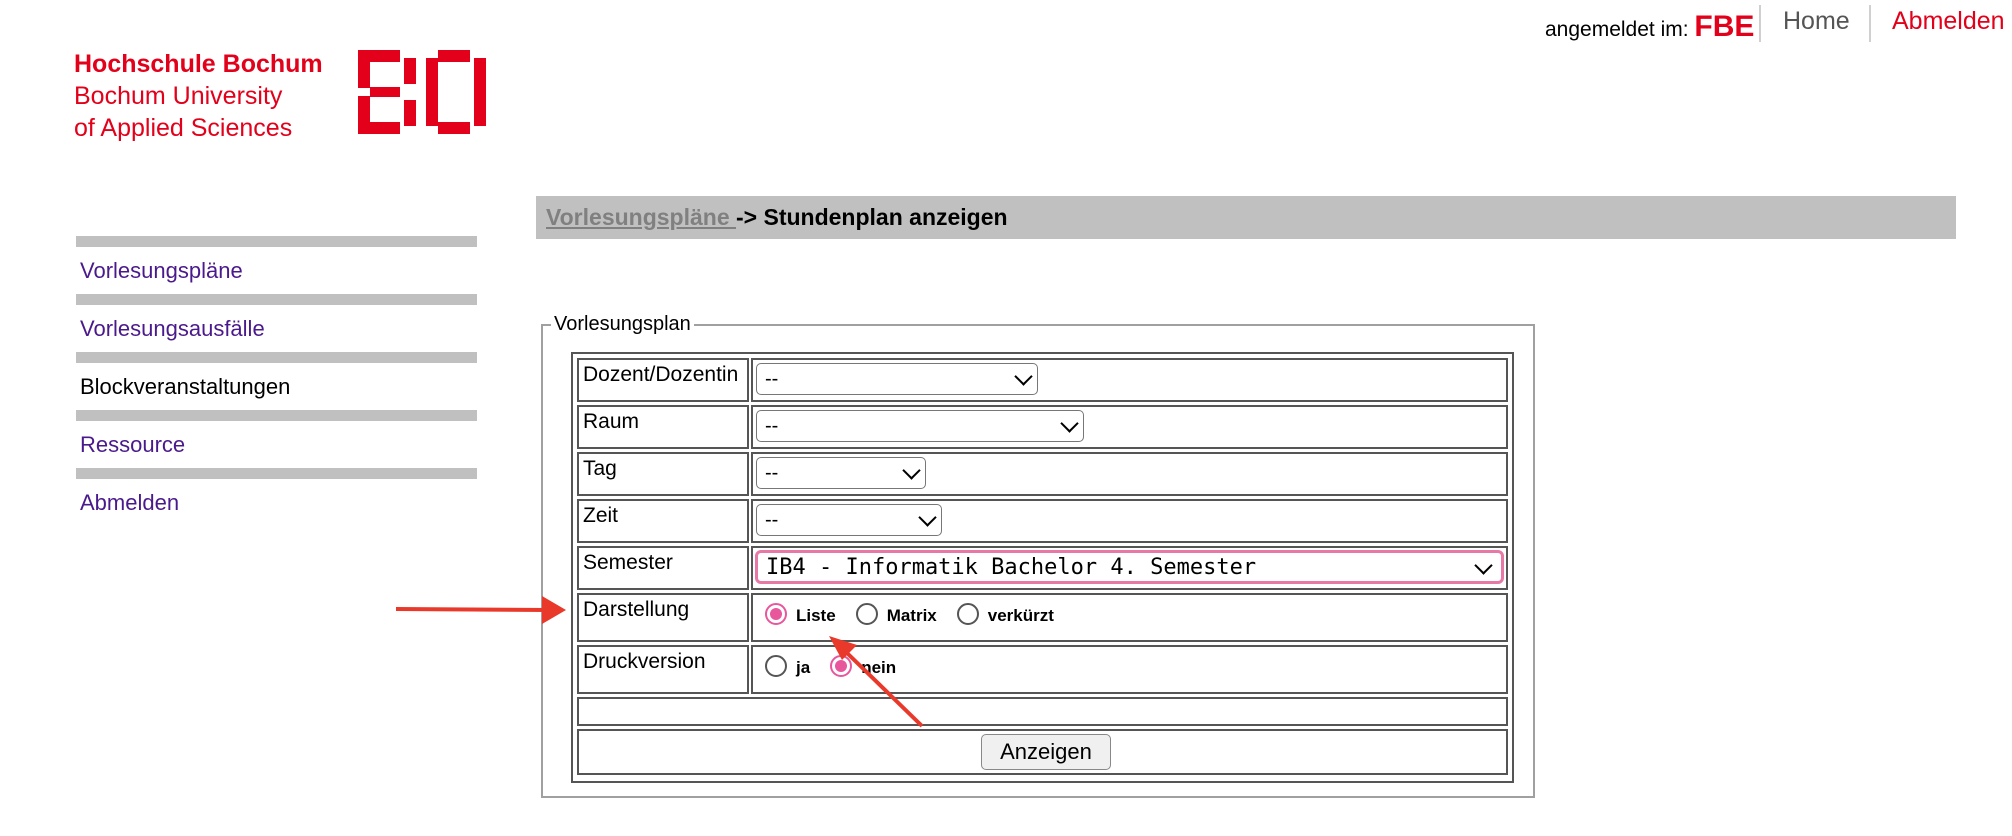  I want to click on print-label: Druckversion, so click(663, 669).